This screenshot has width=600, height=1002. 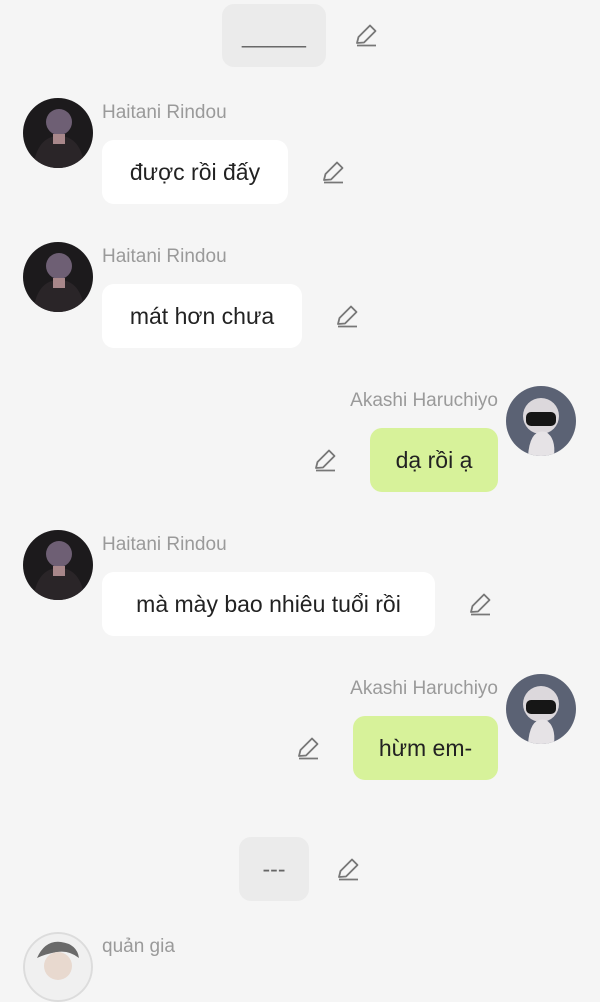 I want to click on system-message-text: _____, so click(x=274, y=35).